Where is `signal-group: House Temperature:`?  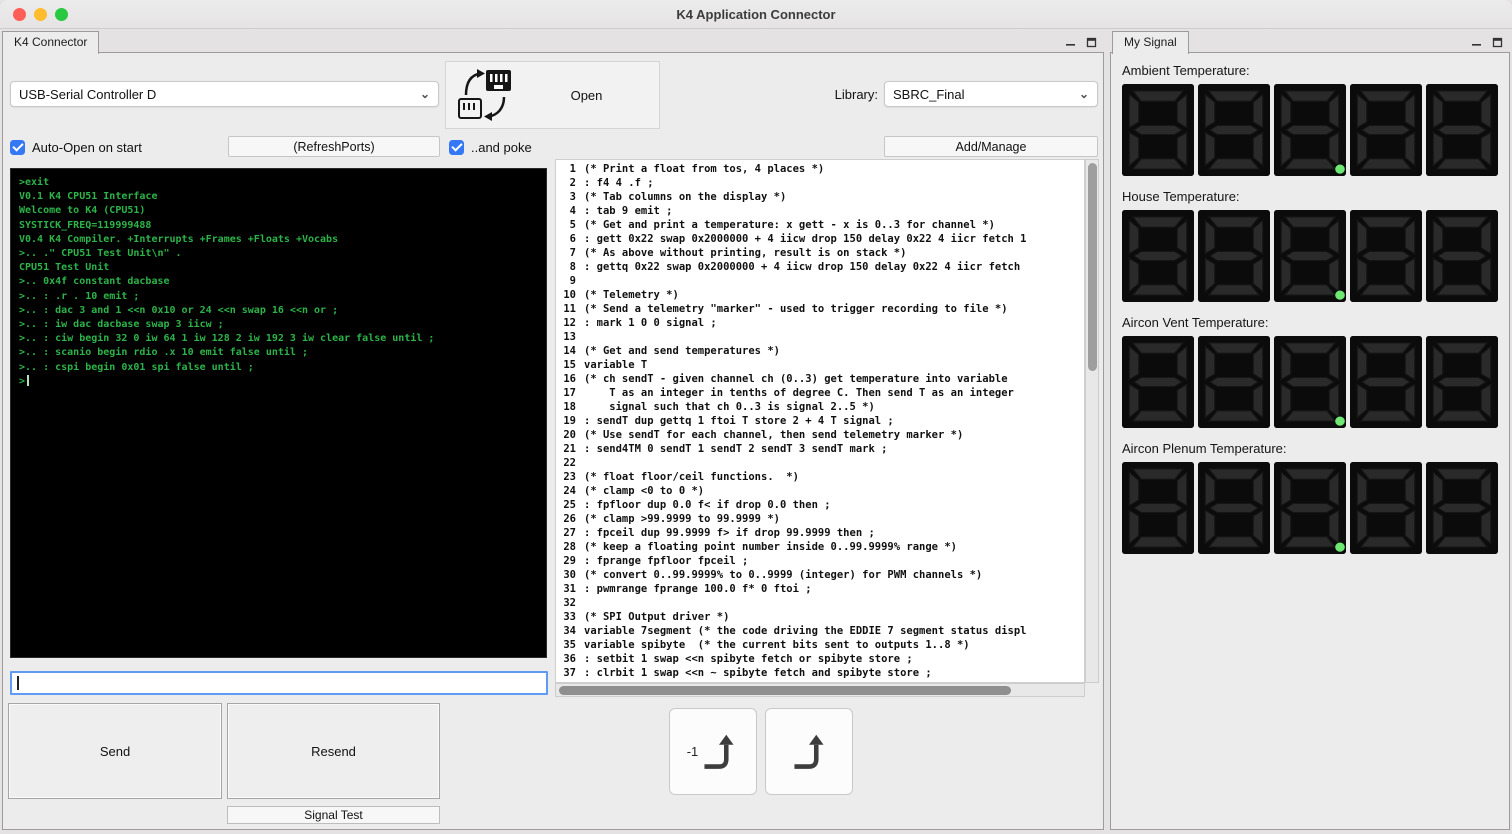
signal-group: House Temperature: is located at coordinates (1310, 246).